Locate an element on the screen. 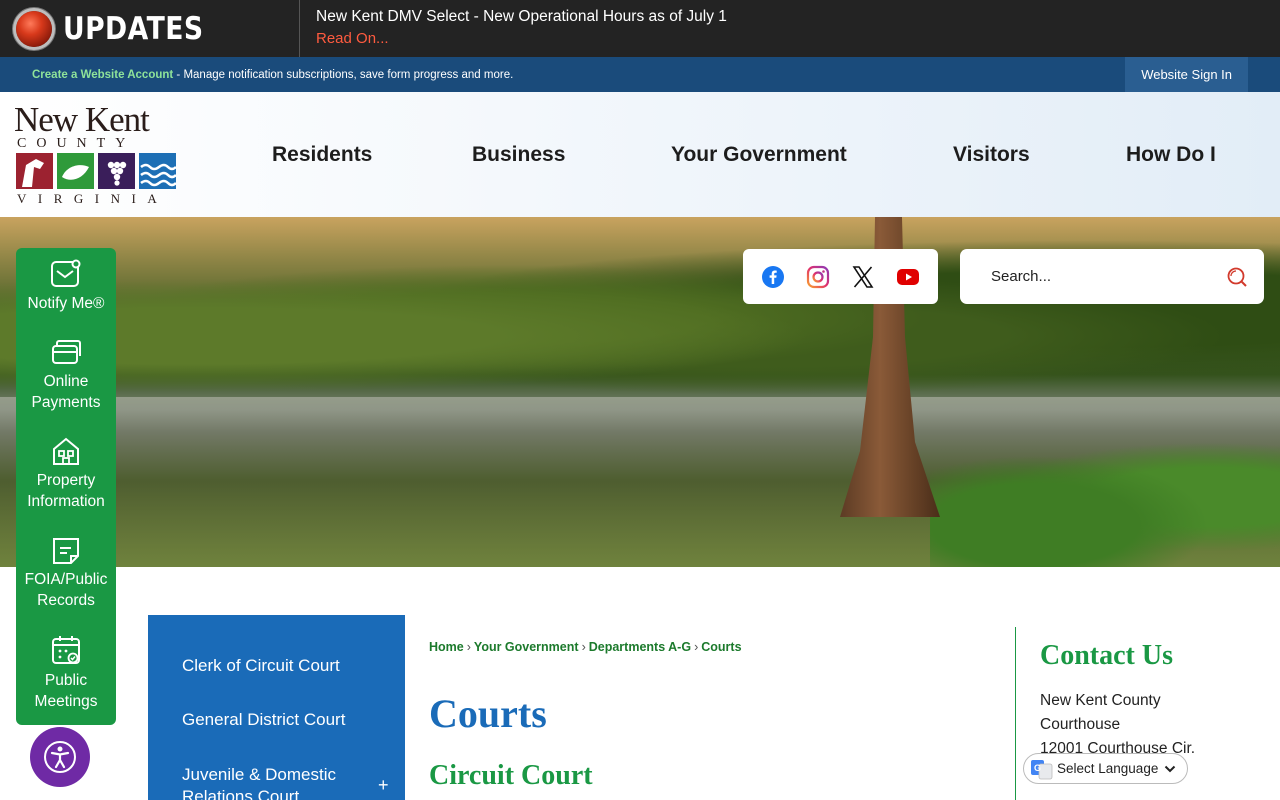  quick-link-foia-public-records: FOIA/Public Records is located at coordinates (66, 572).